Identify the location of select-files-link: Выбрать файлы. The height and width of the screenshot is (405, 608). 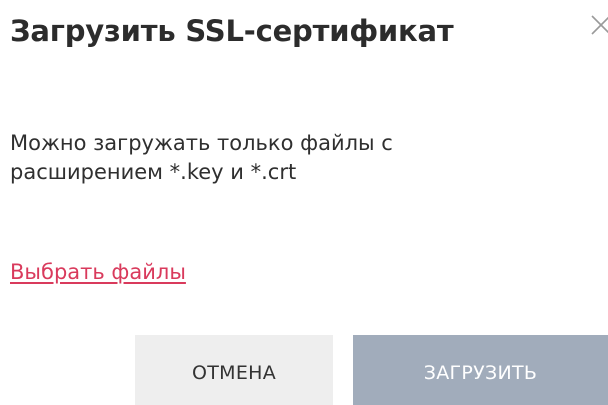
(98, 272).